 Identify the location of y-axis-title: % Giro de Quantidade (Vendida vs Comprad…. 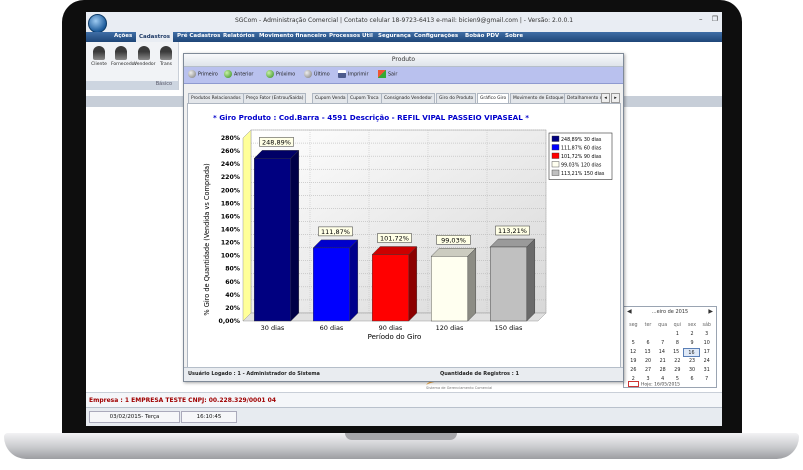
(207, 239).